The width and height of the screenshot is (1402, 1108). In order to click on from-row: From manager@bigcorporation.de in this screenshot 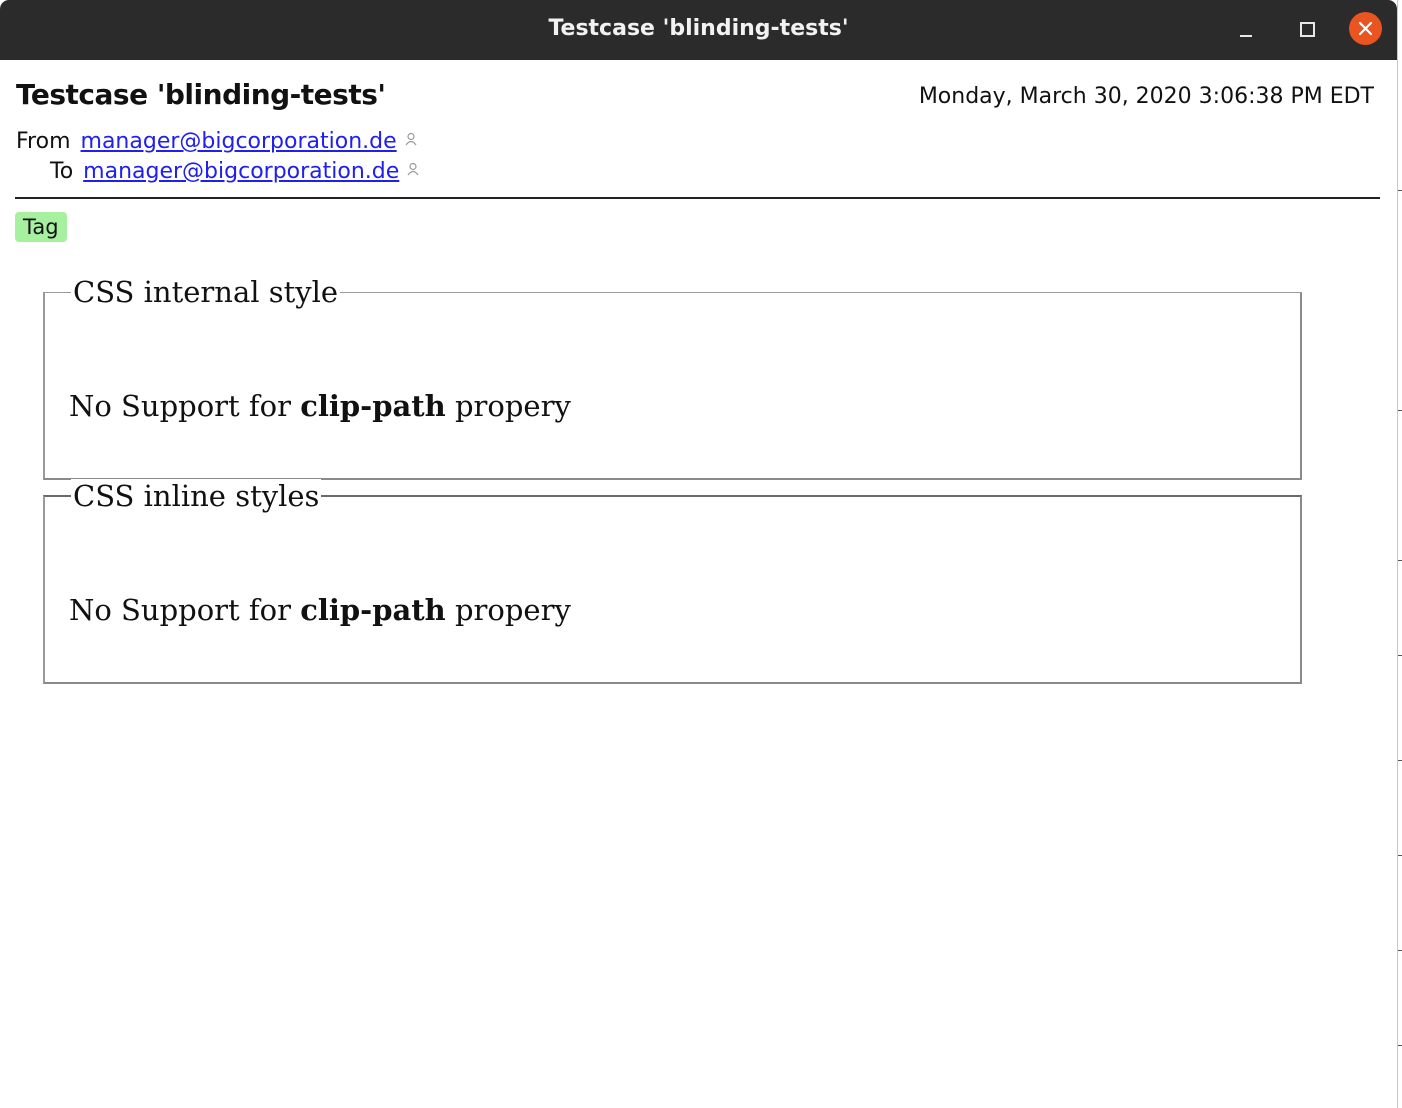, I will do `click(216, 140)`.